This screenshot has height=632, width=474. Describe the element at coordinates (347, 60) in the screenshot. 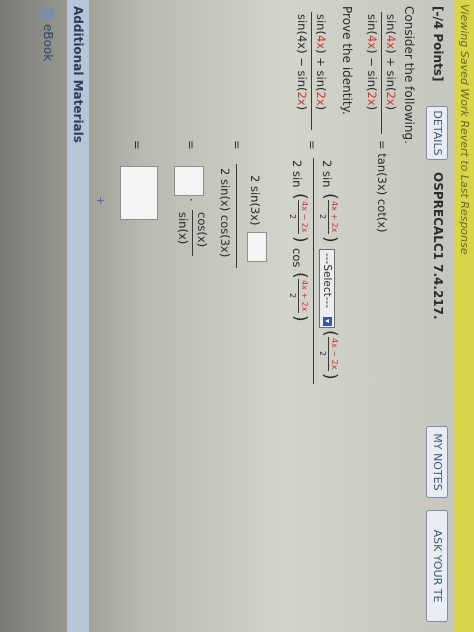

I see `prove-text: Prove the identity.` at that location.